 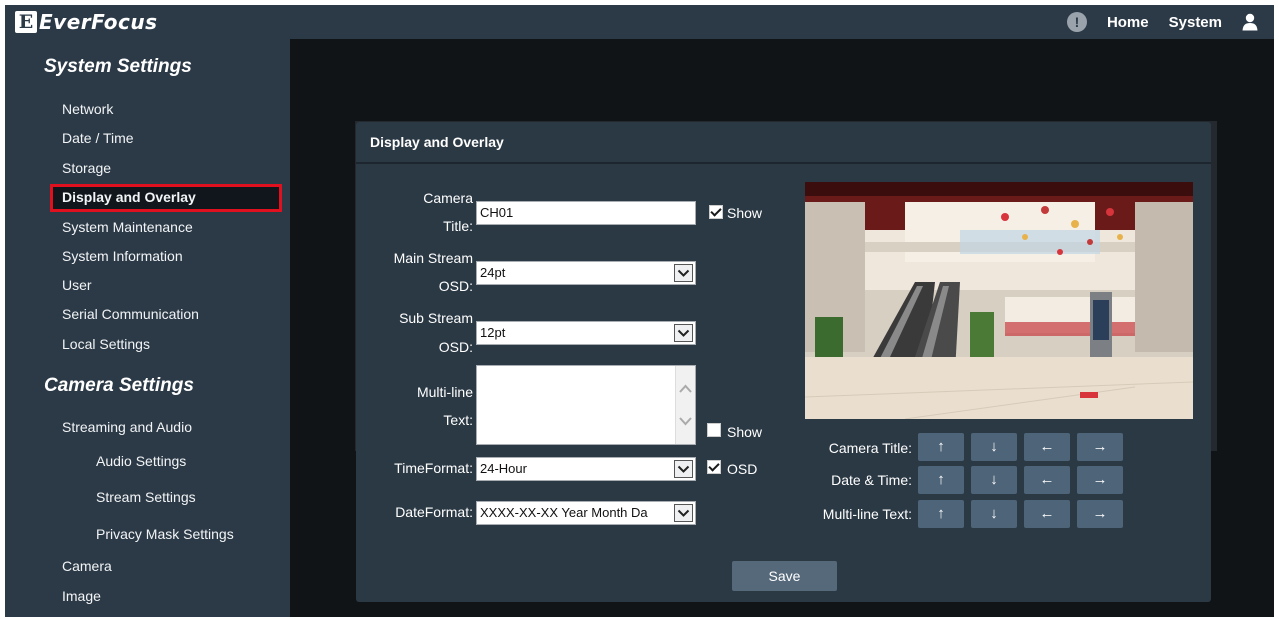 I want to click on system-settings-title: System Settings, so click(x=118, y=66).